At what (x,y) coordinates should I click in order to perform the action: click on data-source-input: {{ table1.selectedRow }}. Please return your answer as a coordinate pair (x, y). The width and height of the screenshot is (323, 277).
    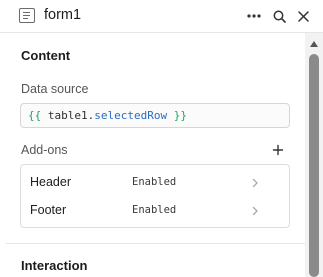
    Looking at the image, I should click on (155, 115).